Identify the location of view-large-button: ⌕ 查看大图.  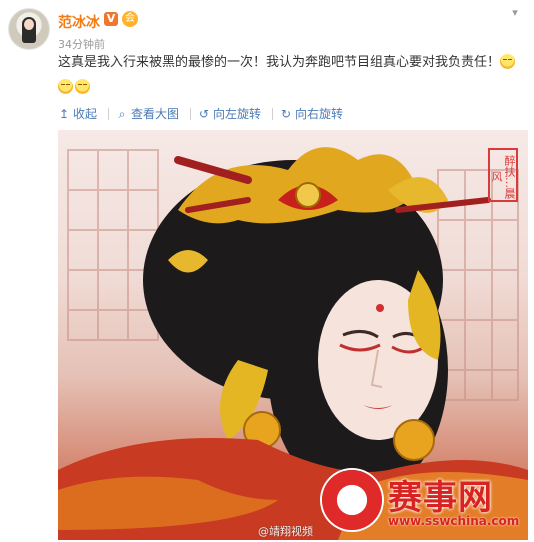
(147, 114).